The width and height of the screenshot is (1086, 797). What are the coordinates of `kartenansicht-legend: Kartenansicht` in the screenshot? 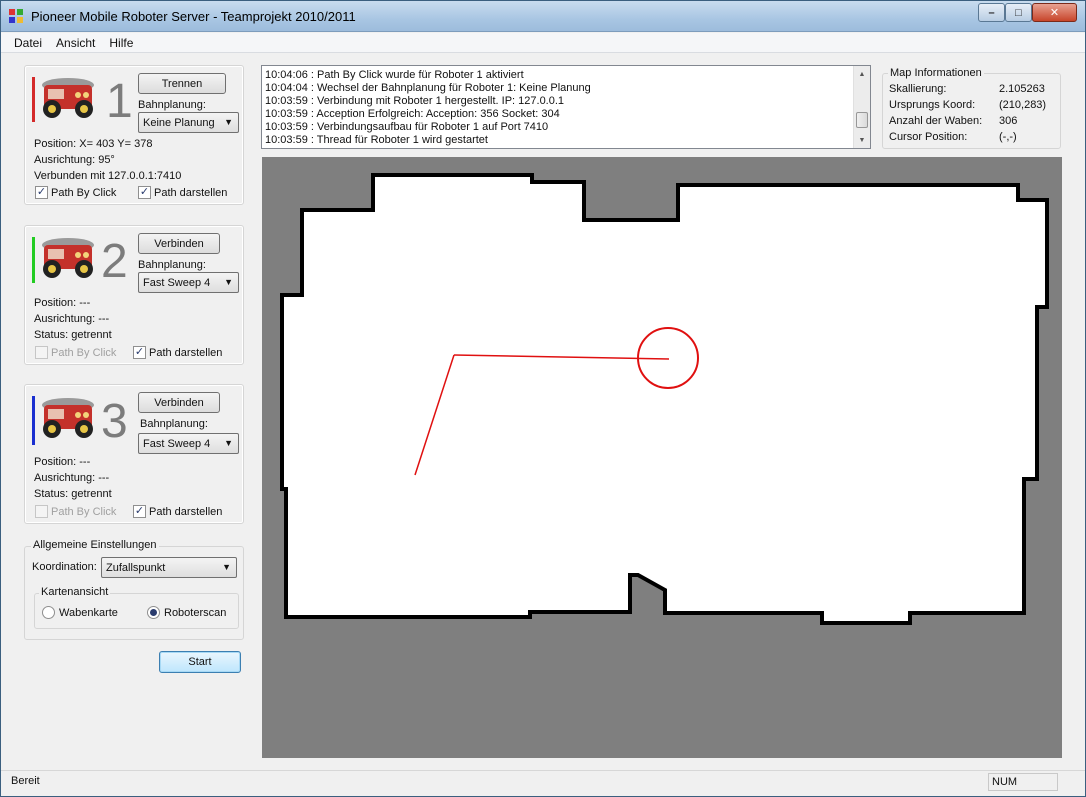 It's located at (75, 592).